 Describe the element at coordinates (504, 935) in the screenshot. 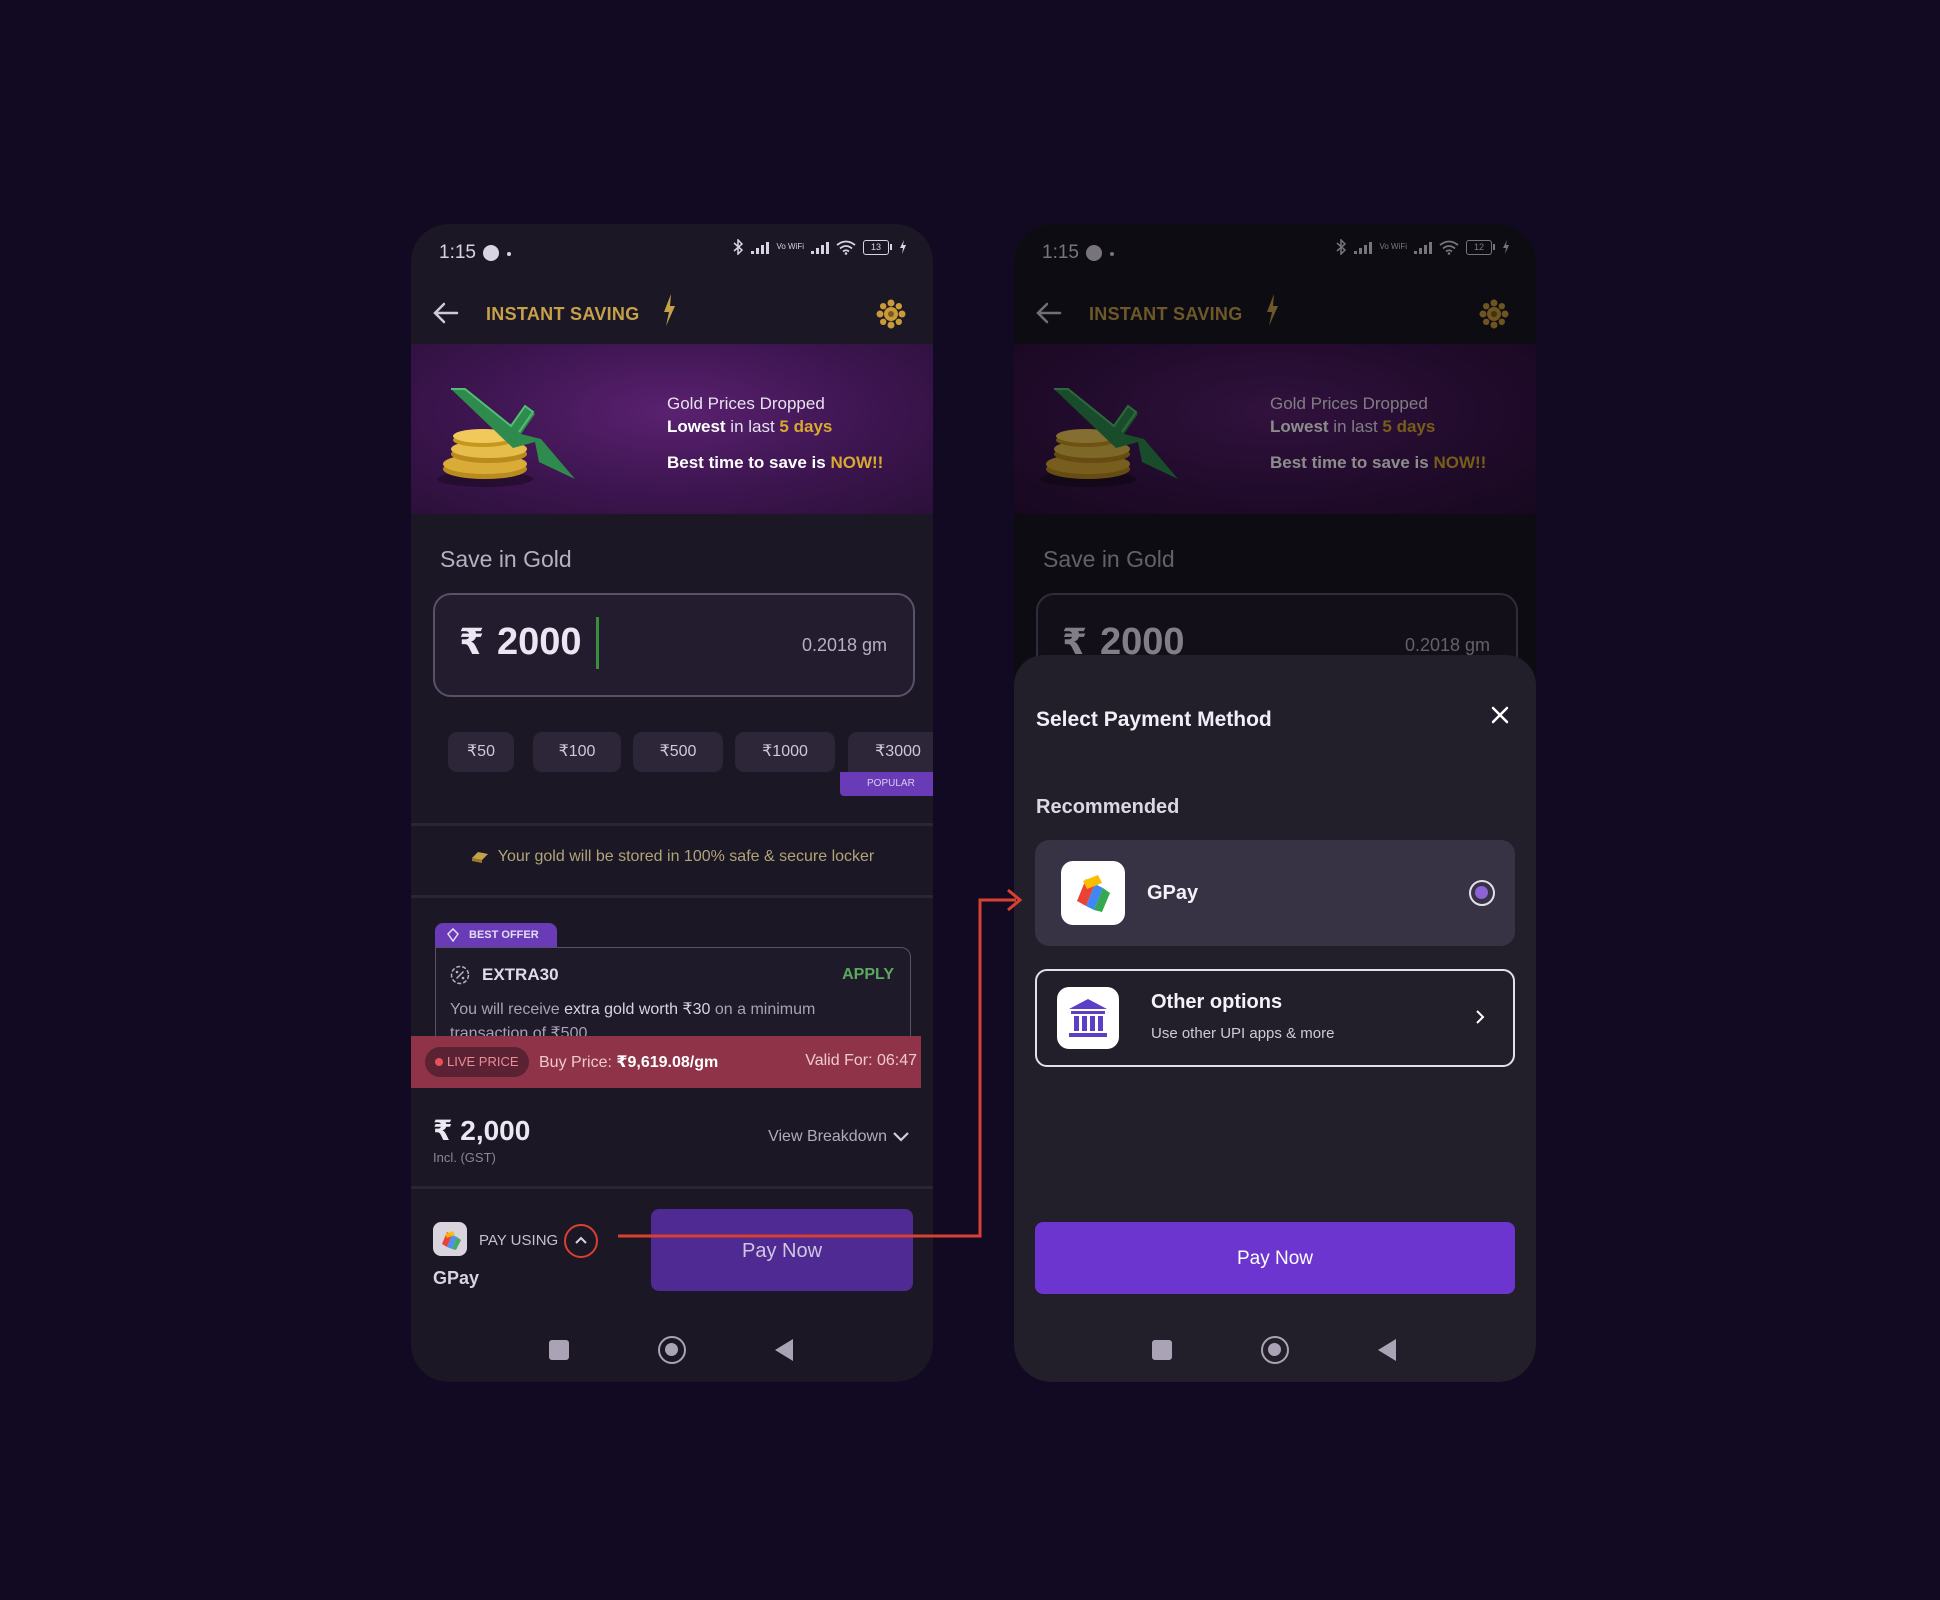

I see `best-offer-label: BEST OFFER` at that location.